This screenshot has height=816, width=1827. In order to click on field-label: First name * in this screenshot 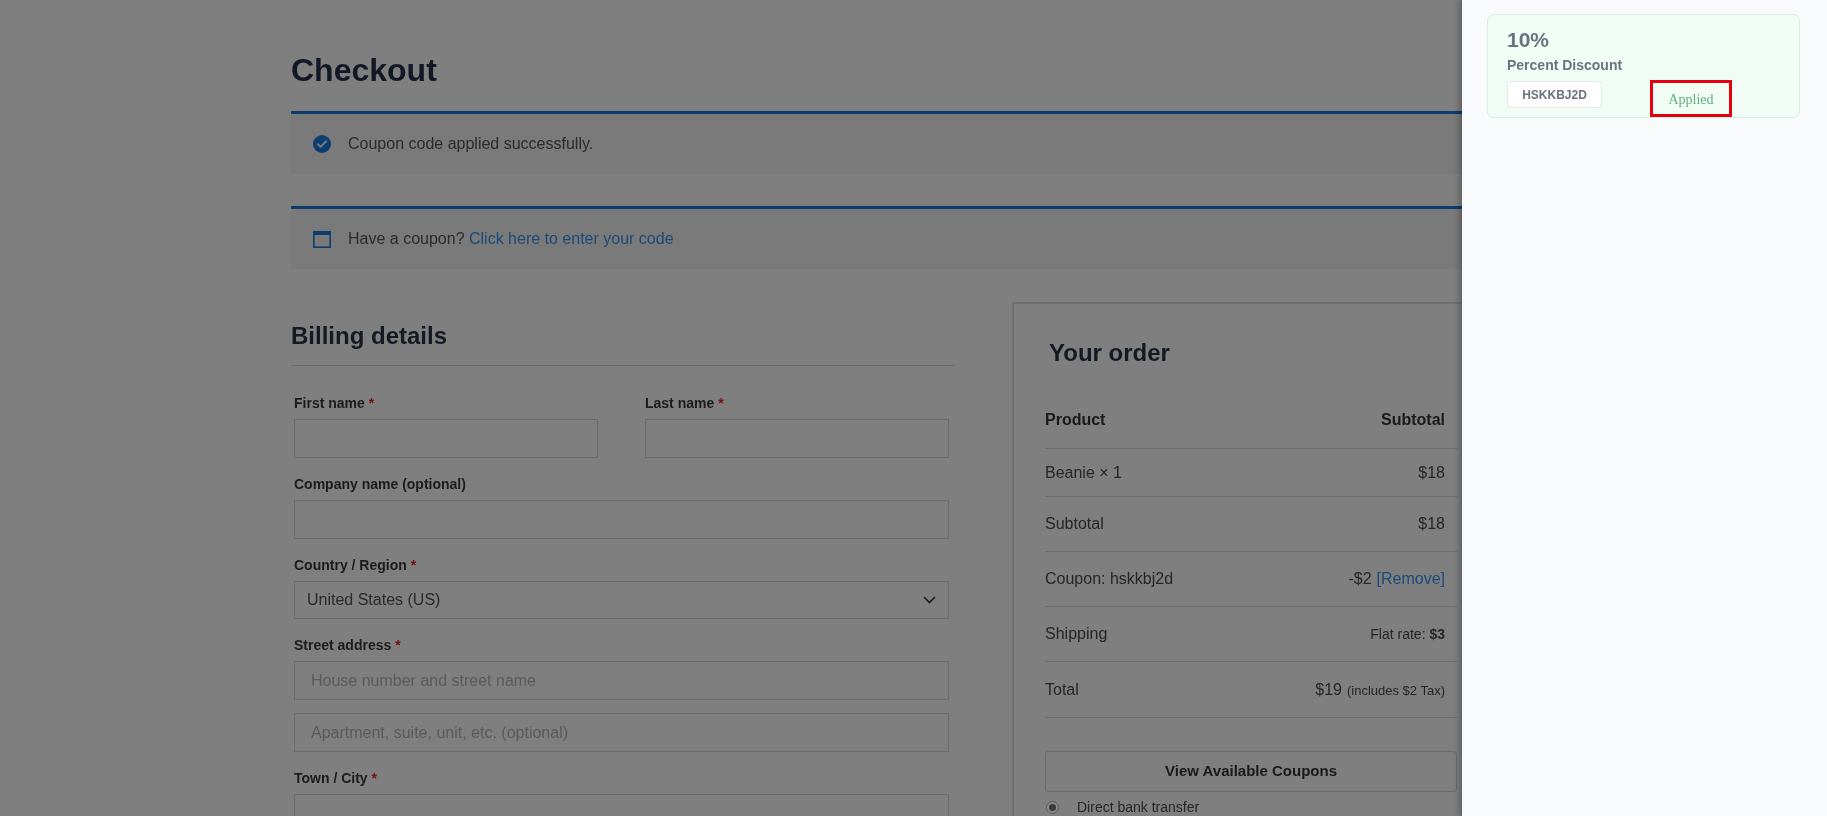, I will do `click(334, 403)`.